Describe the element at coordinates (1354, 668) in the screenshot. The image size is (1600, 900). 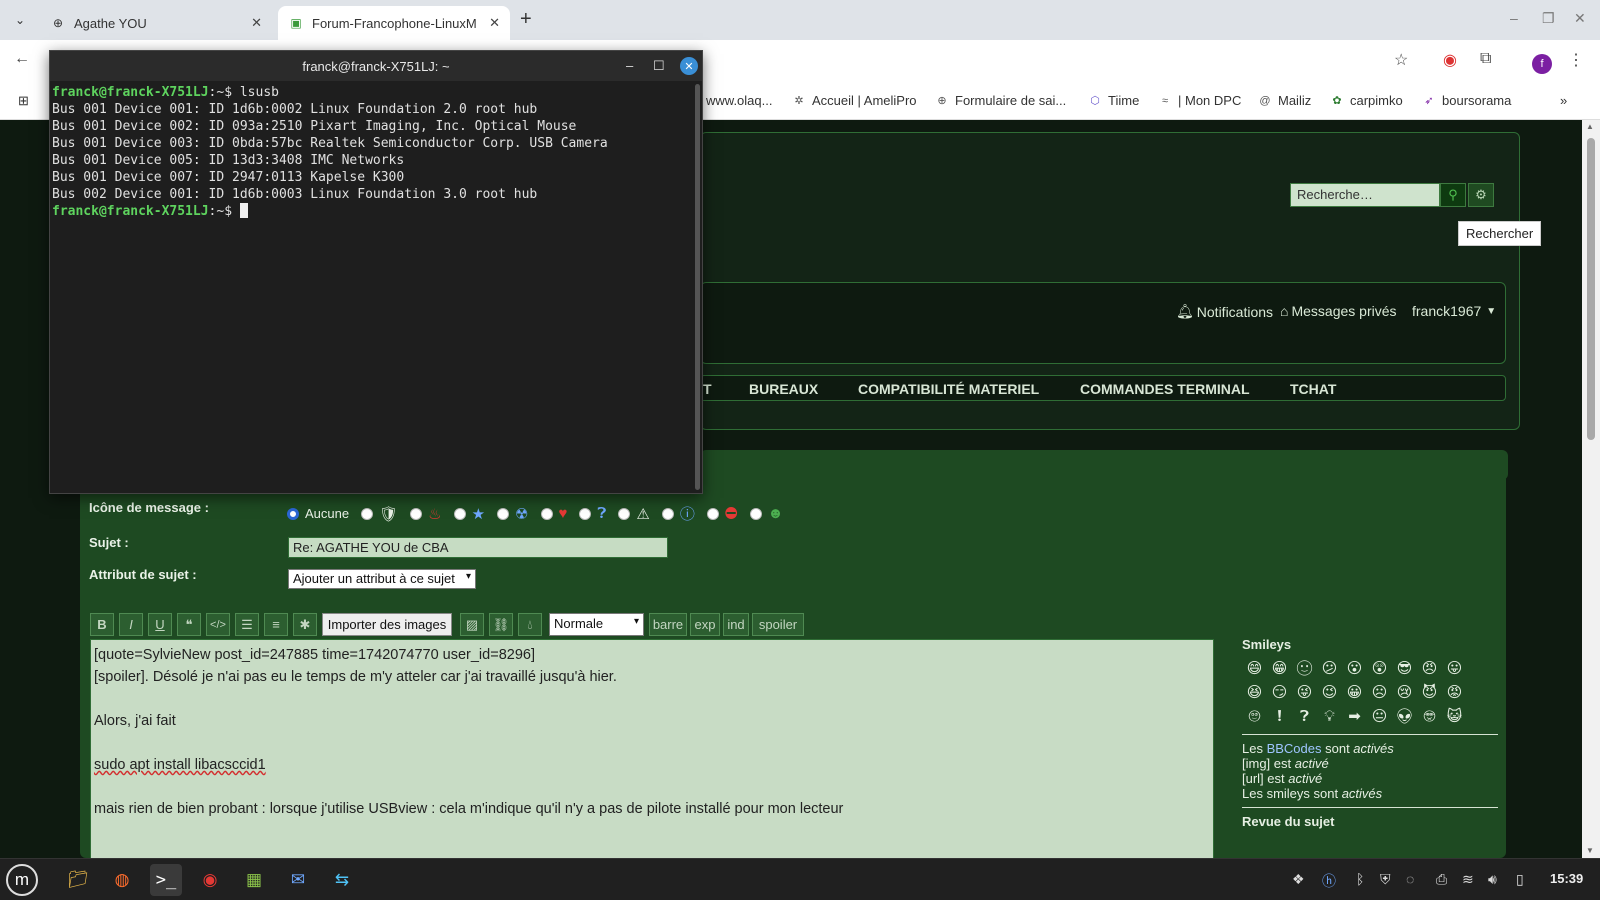
I see `smiley-surprised-icon: 😮︎` at that location.